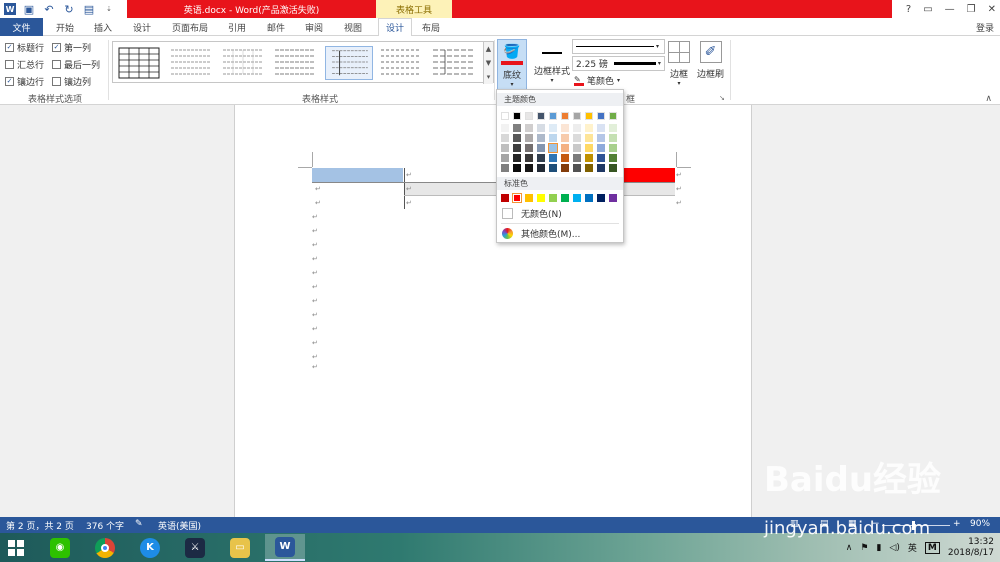 This screenshot has width=1000, height=562. What do you see at coordinates (49, 9) in the screenshot?
I see `undo-icon: ↶` at bounding box center [49, 9].